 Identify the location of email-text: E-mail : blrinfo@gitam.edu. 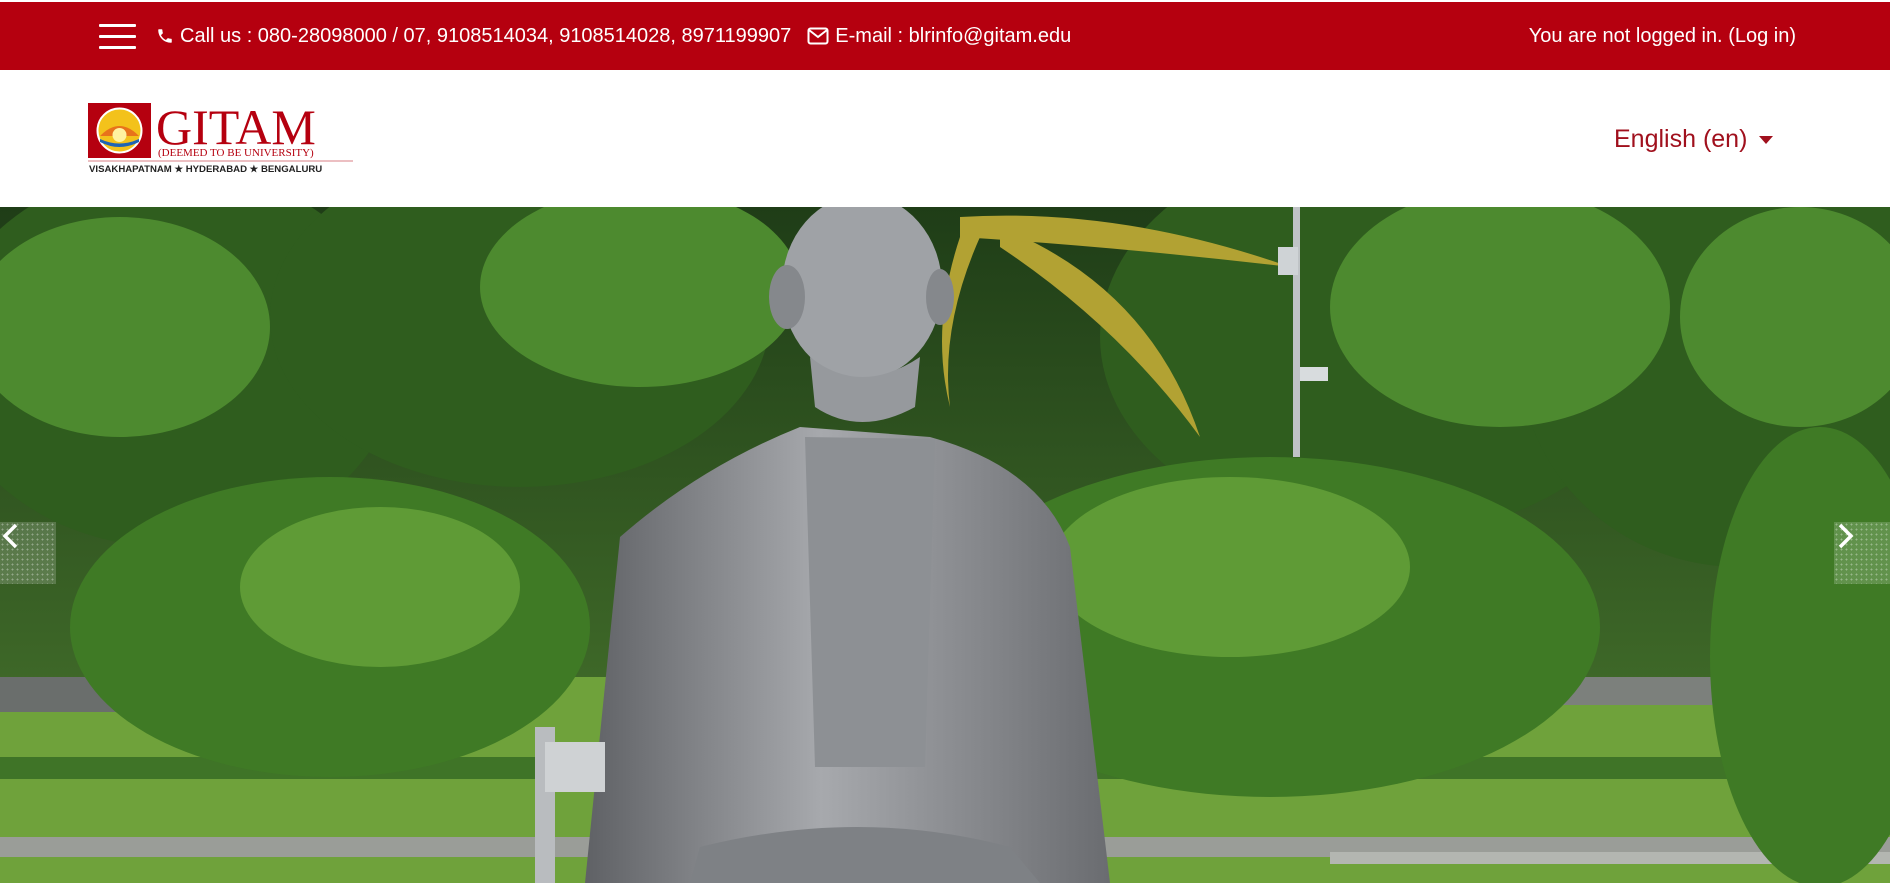
(953, 36).